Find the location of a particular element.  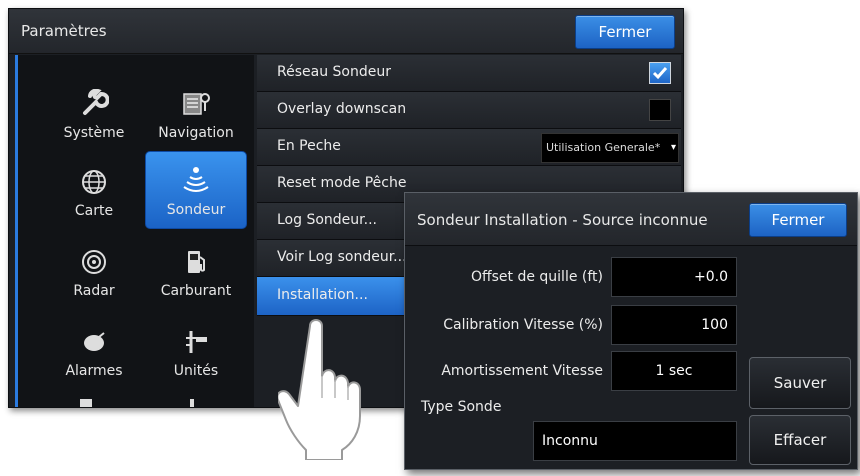

radar-icon is located at coordinates (94, 262).